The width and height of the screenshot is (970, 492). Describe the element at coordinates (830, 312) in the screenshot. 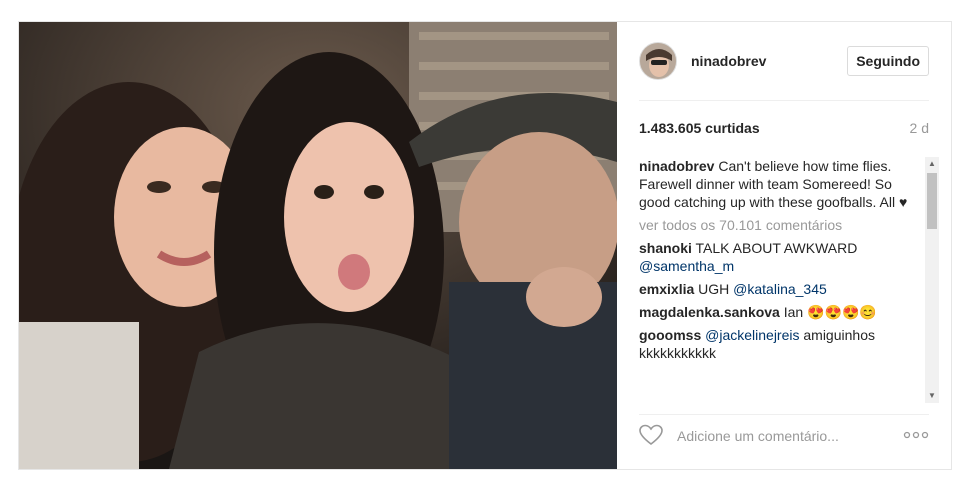

I see `comment-text: Ian 😍😍😍😊` at that location.